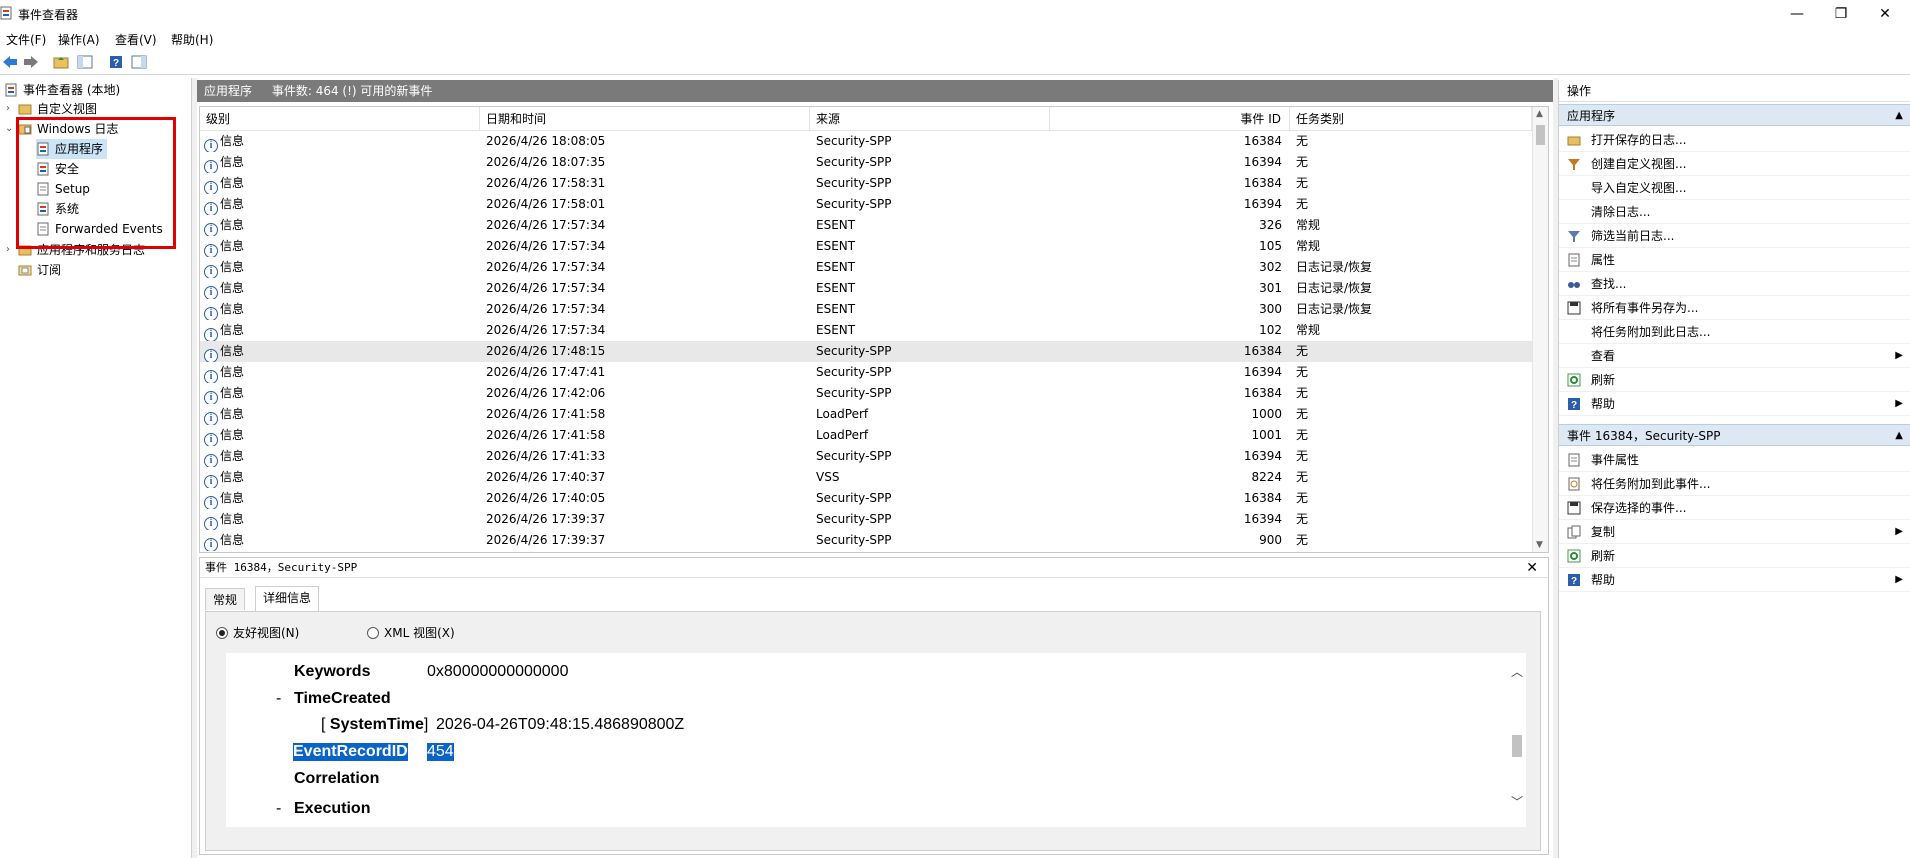  What do you see at coordinates (1885, 14) in the screenshot?
I see `close-window-button: ✕` at bounding box center [1885, 14].